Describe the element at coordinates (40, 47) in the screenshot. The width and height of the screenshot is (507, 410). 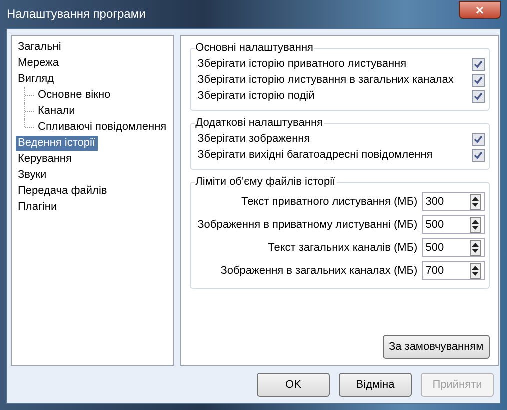
I see `tree-item: Загальні` at that location.